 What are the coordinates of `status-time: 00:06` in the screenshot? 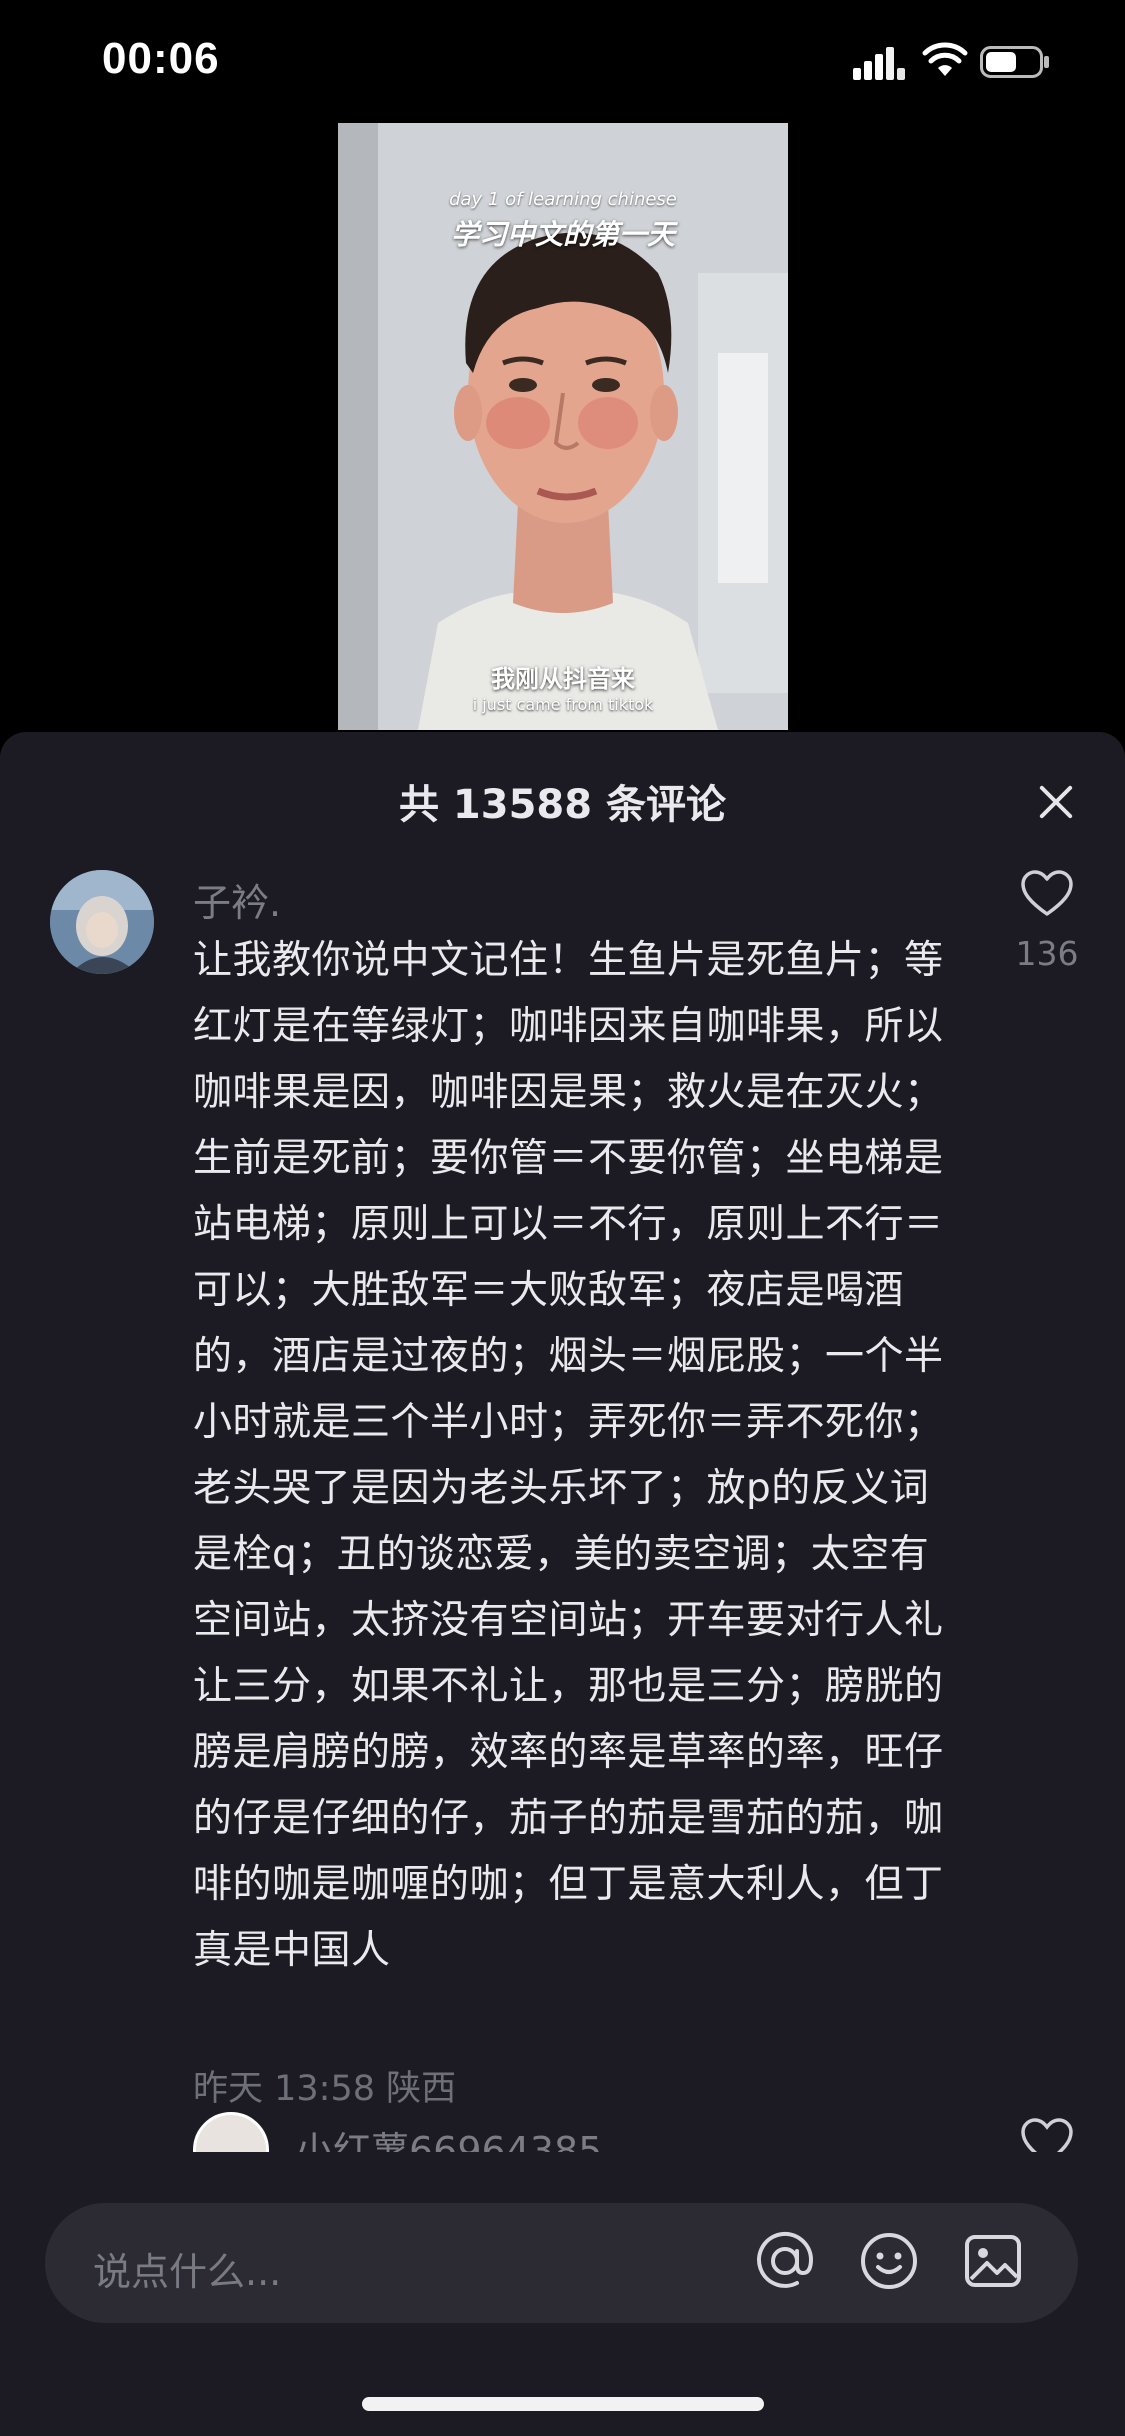 It's located at (161, 58).